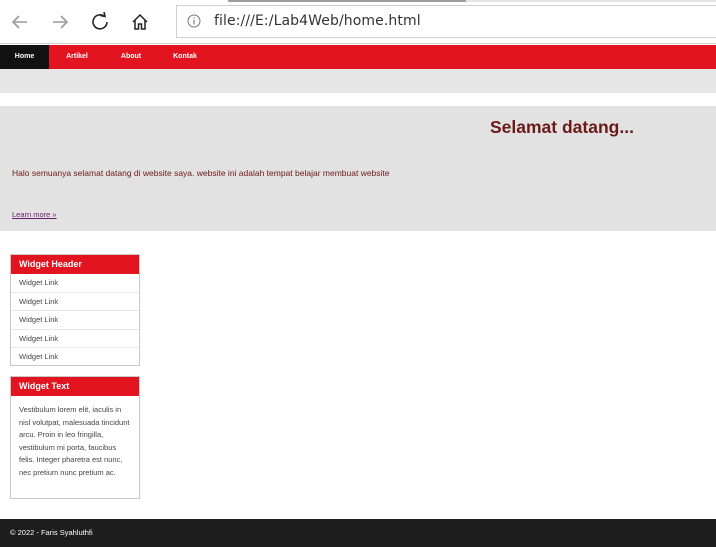  Describe the element at coordinates (24, 57) in the screenshot. I see `nav-home: Home` at that location.